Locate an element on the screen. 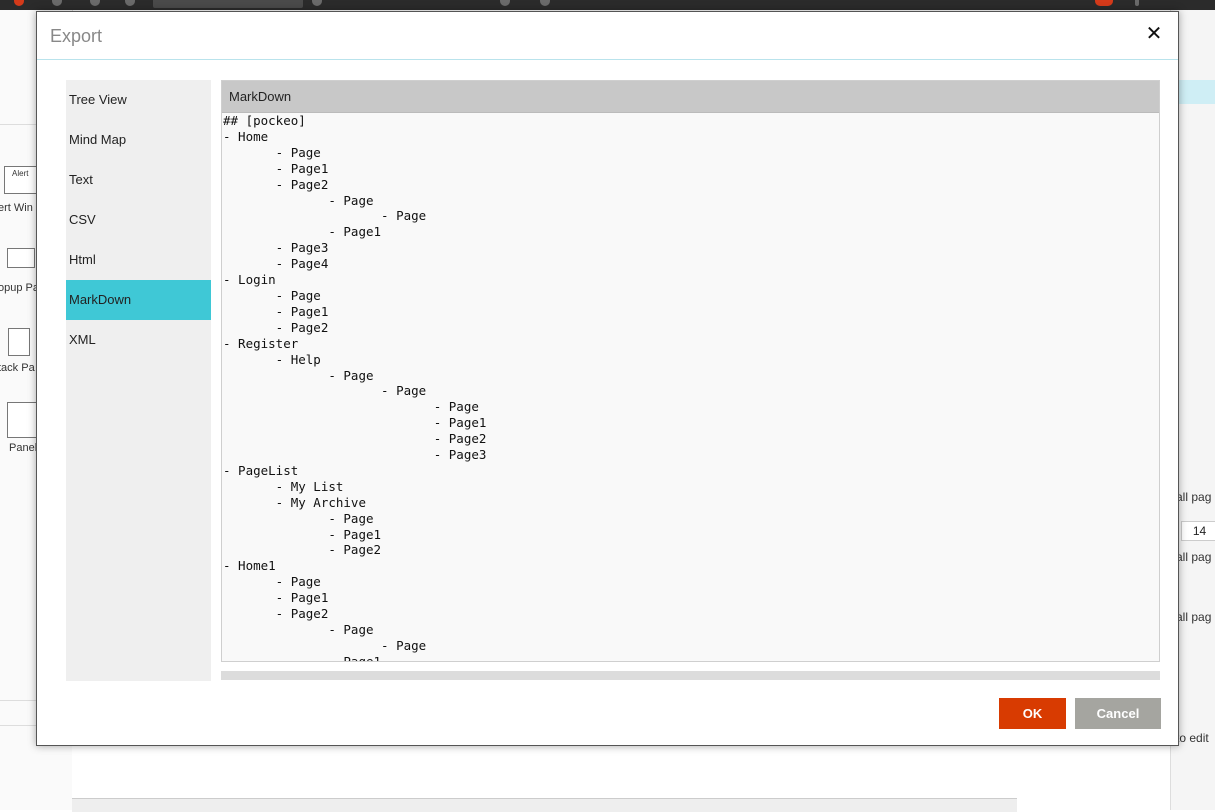 The image size is (1215, 812). more-icon is located at coordinates (1137, 3).